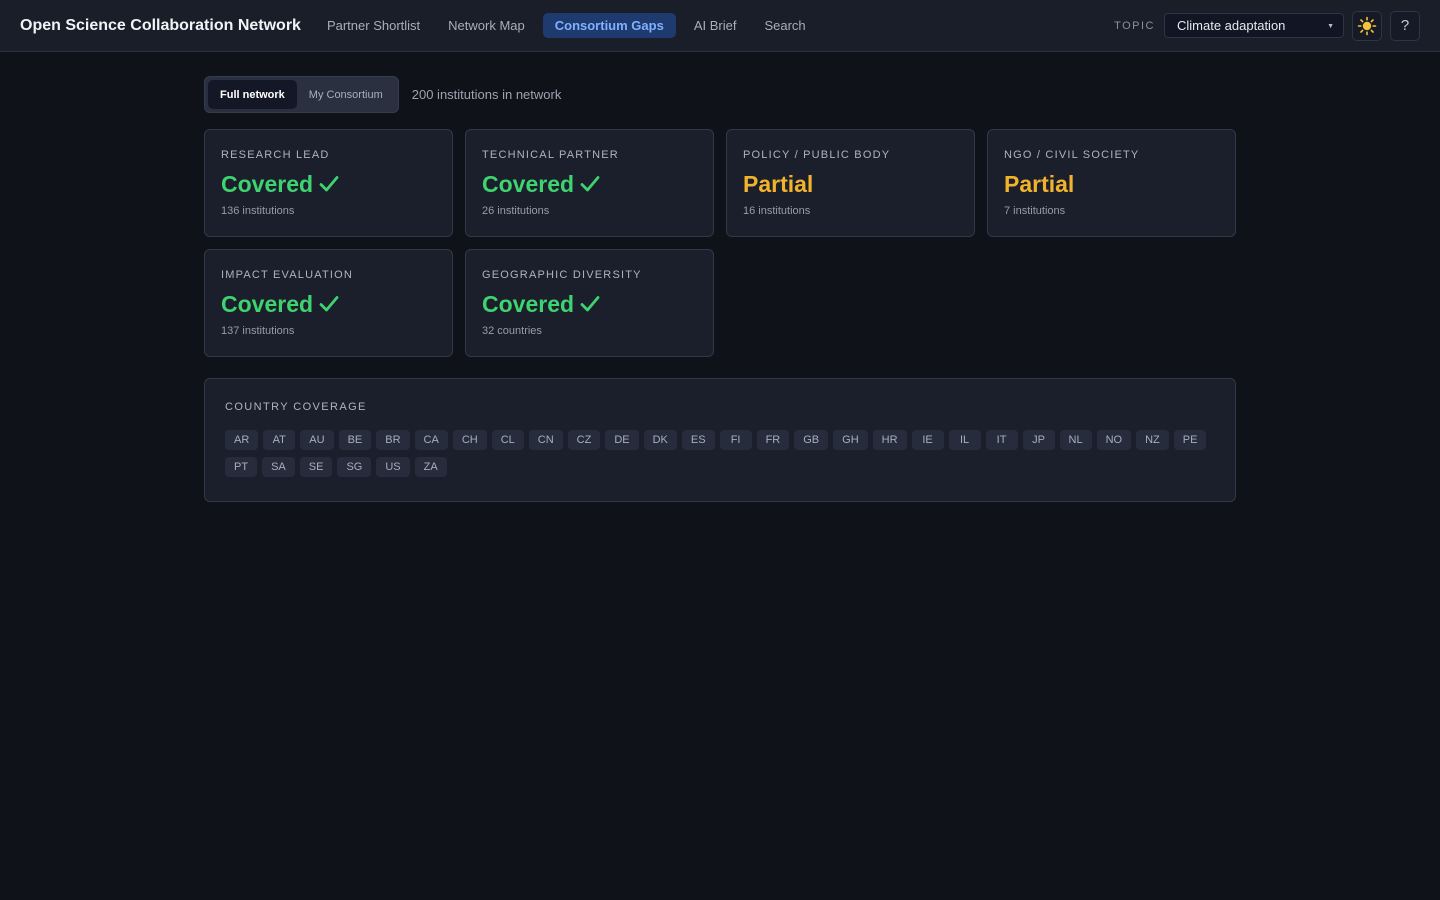 This screenshot has width=1440, height=900. I want to click on country-chip: FR, so click(773, 440).